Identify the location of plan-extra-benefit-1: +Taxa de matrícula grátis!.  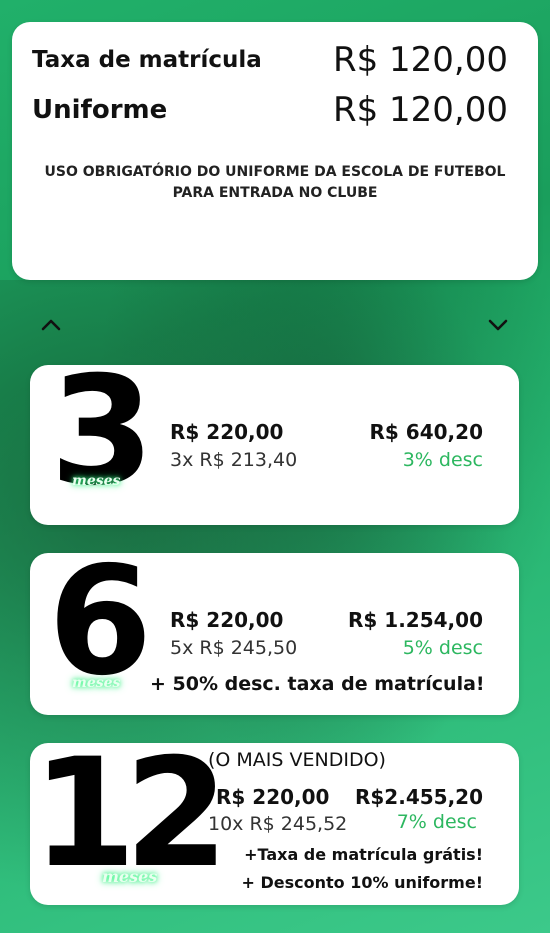
(363, 854).